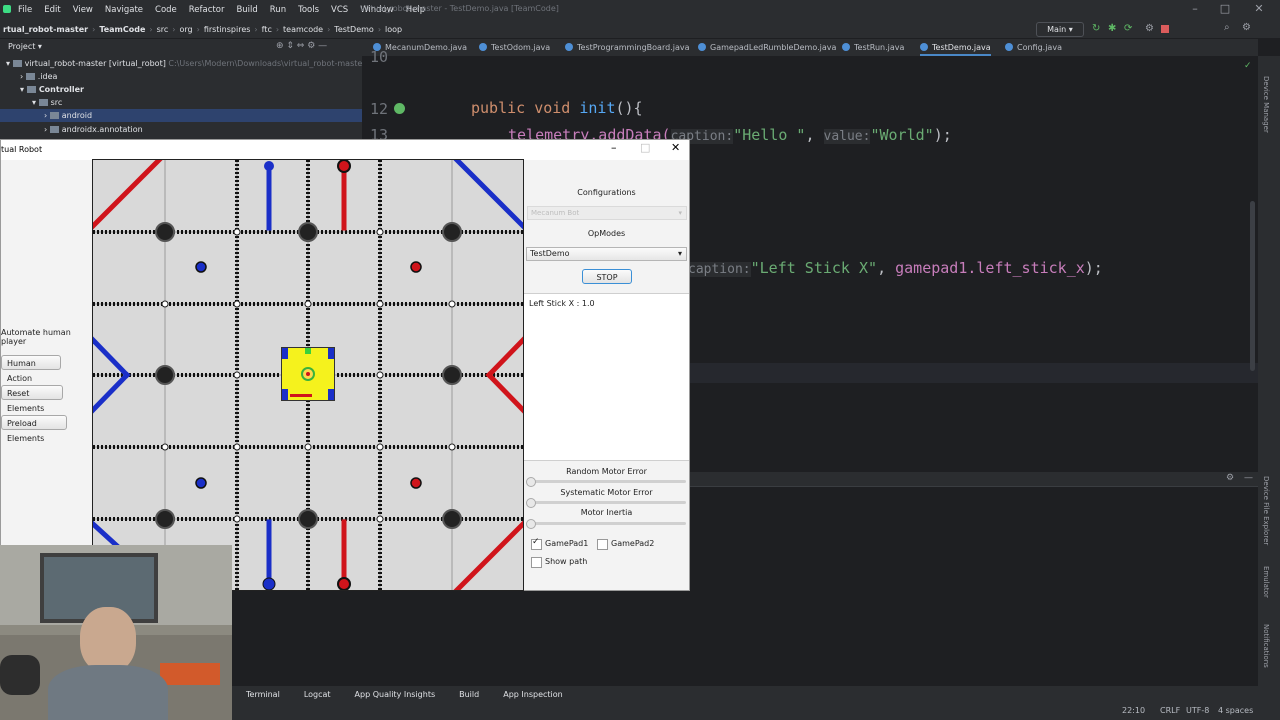  Describe the element at coordinates (719, 269) in the screenshot. I see `param-hint: caption:` at that location.